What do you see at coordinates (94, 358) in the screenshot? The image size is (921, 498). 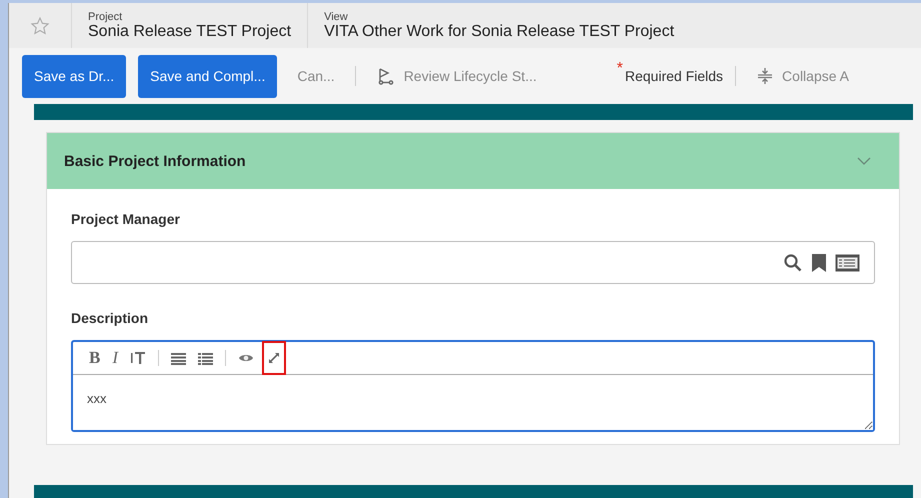 I see `format-button: B` at bounding box center [94, 358].